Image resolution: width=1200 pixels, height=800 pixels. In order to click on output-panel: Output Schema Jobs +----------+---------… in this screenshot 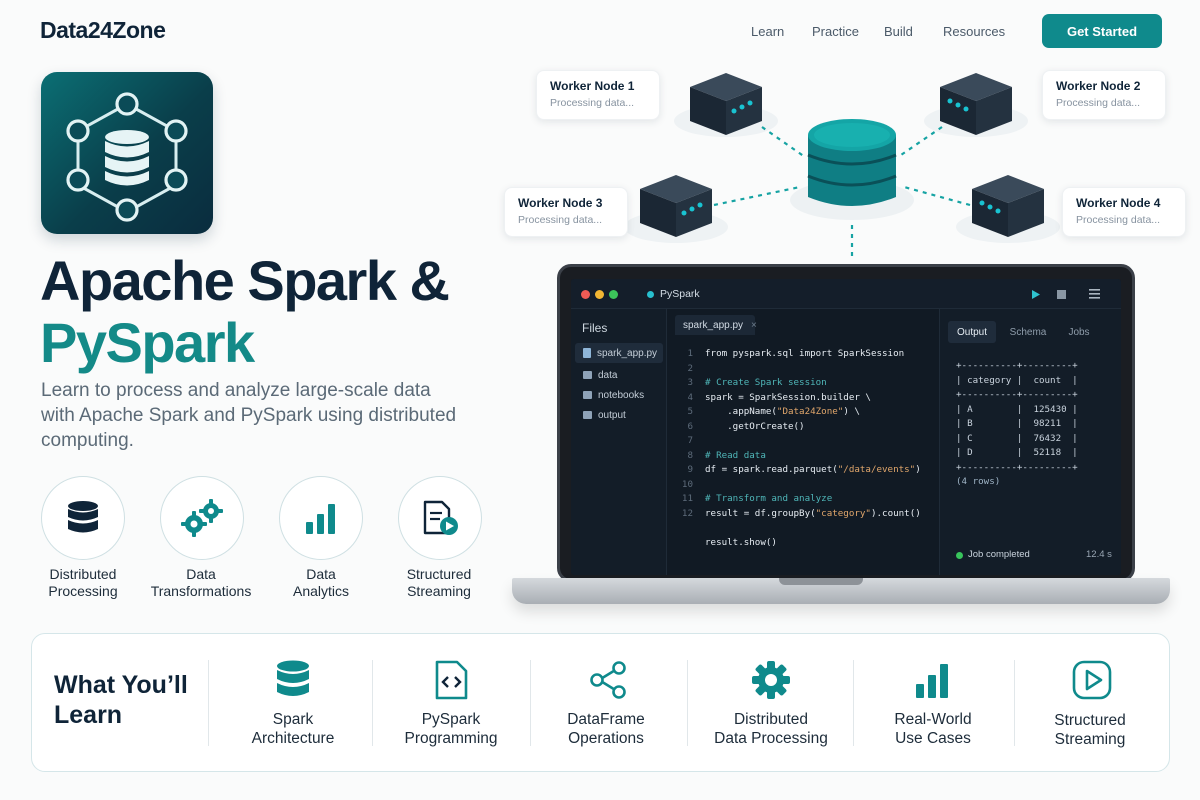, I will do `click(1030, 442)`.